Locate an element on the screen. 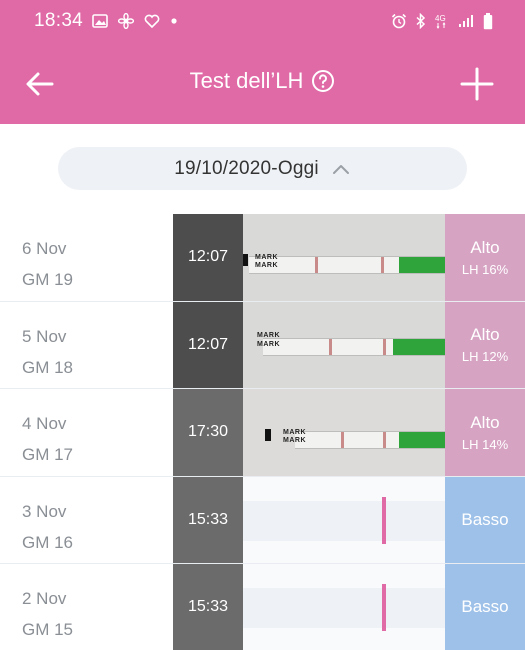 Image resolution: width=525 pixels, height=650 pixels. test-row: 4 Nov GM 17 17:30 MARK MARK Alto LH 14% is located at coordinates (262, 433).